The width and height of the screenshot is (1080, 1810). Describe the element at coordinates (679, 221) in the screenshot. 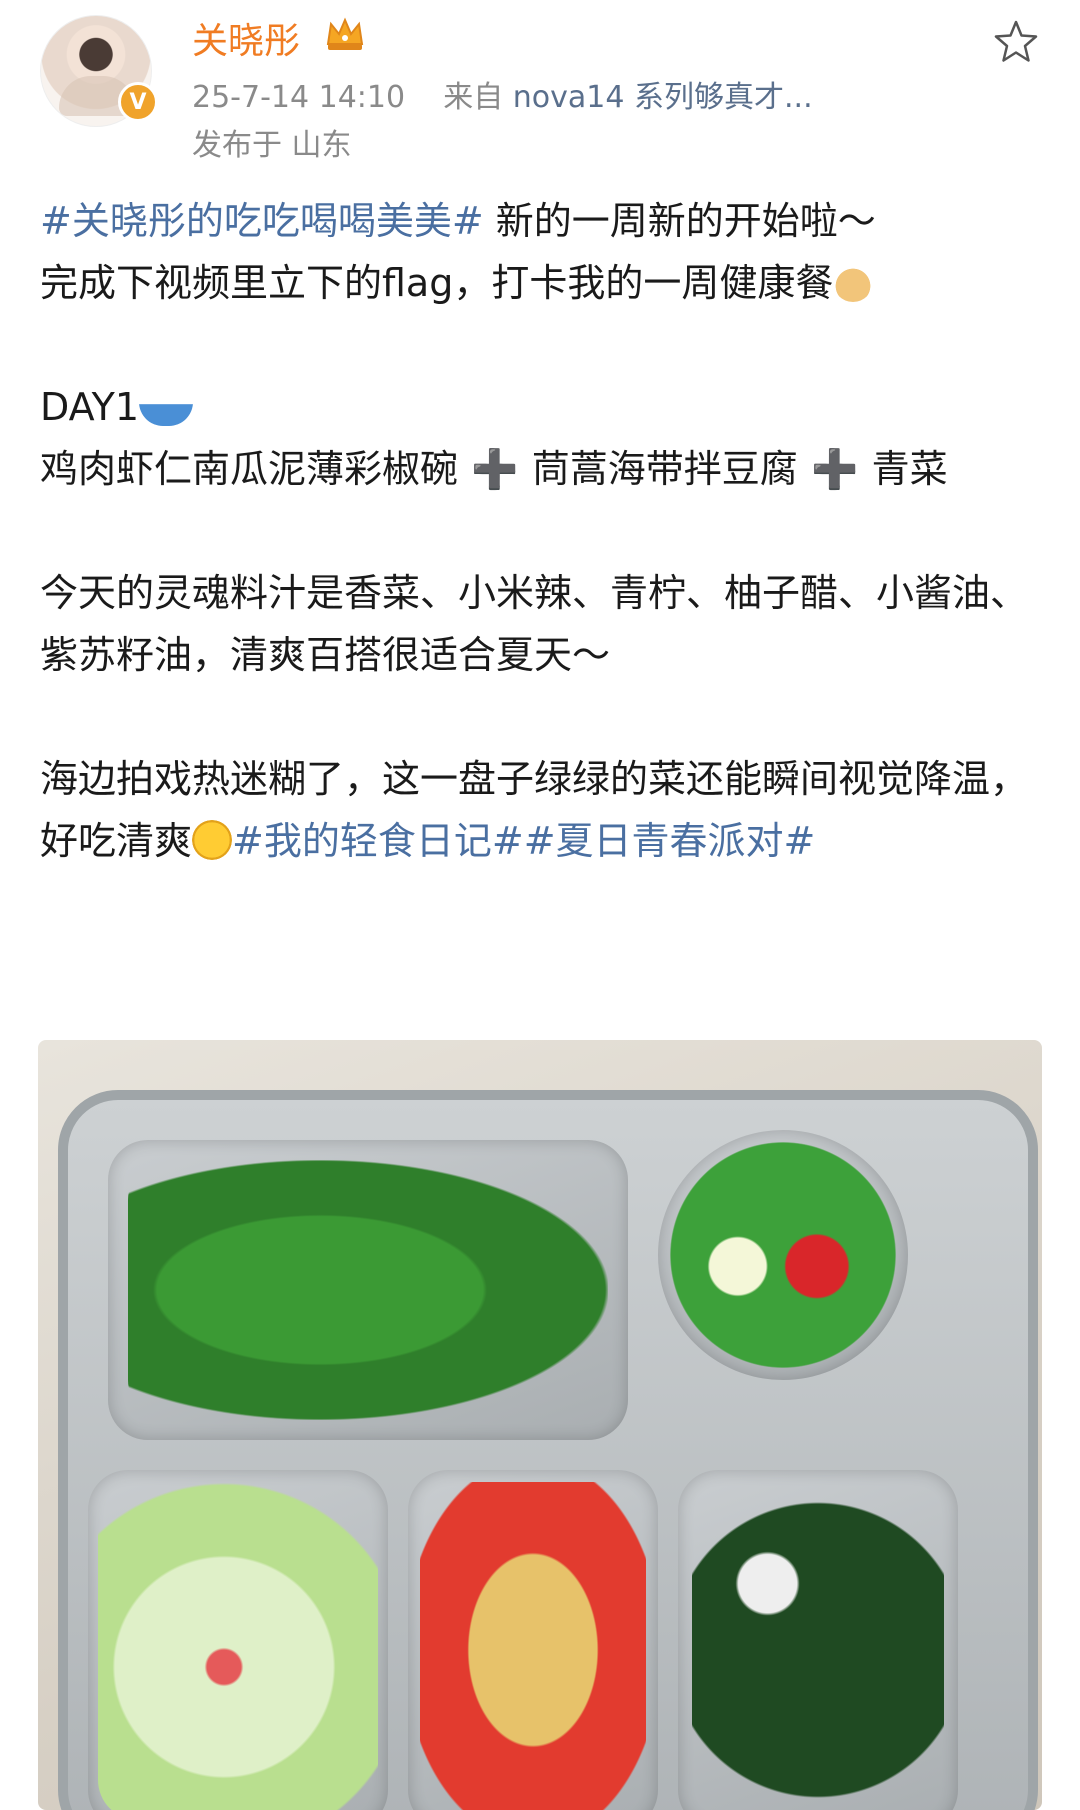

I see `post-text: 新的一周新的开始啦～` at that location.